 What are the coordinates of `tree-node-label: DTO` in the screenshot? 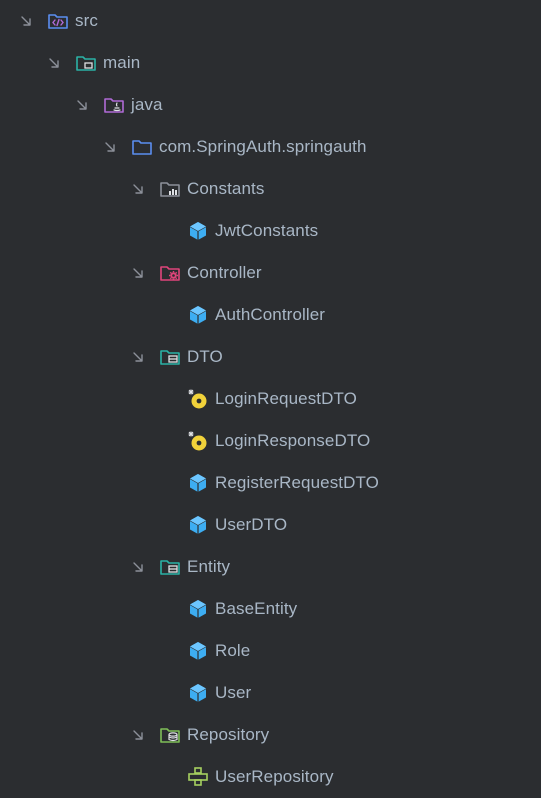 It's located at (205, 356).